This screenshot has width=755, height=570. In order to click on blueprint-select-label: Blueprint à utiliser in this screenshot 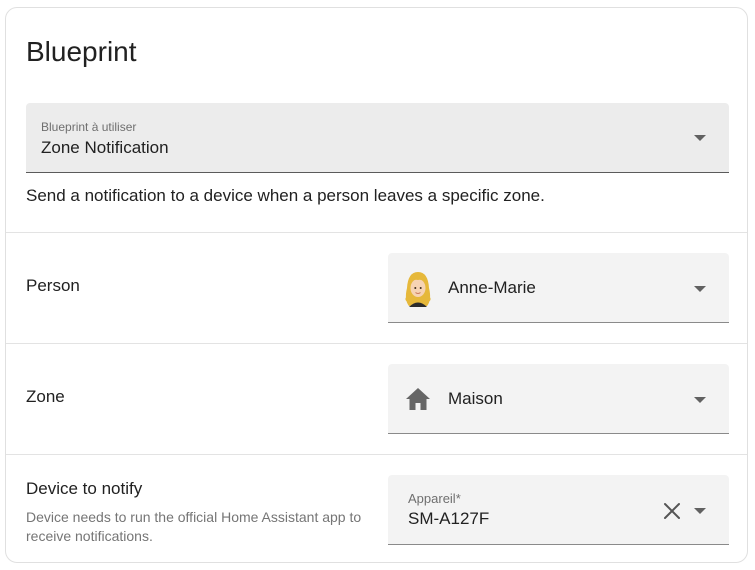, I will do `click(89, 127)`.